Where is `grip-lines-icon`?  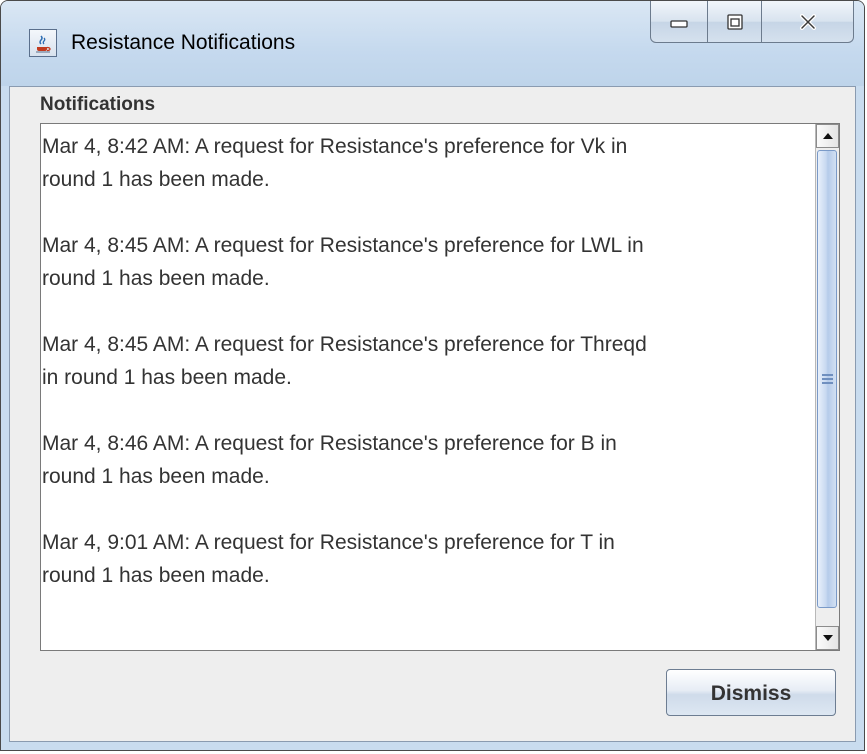
grip-lines-icon is located at coordinates (827, 379).